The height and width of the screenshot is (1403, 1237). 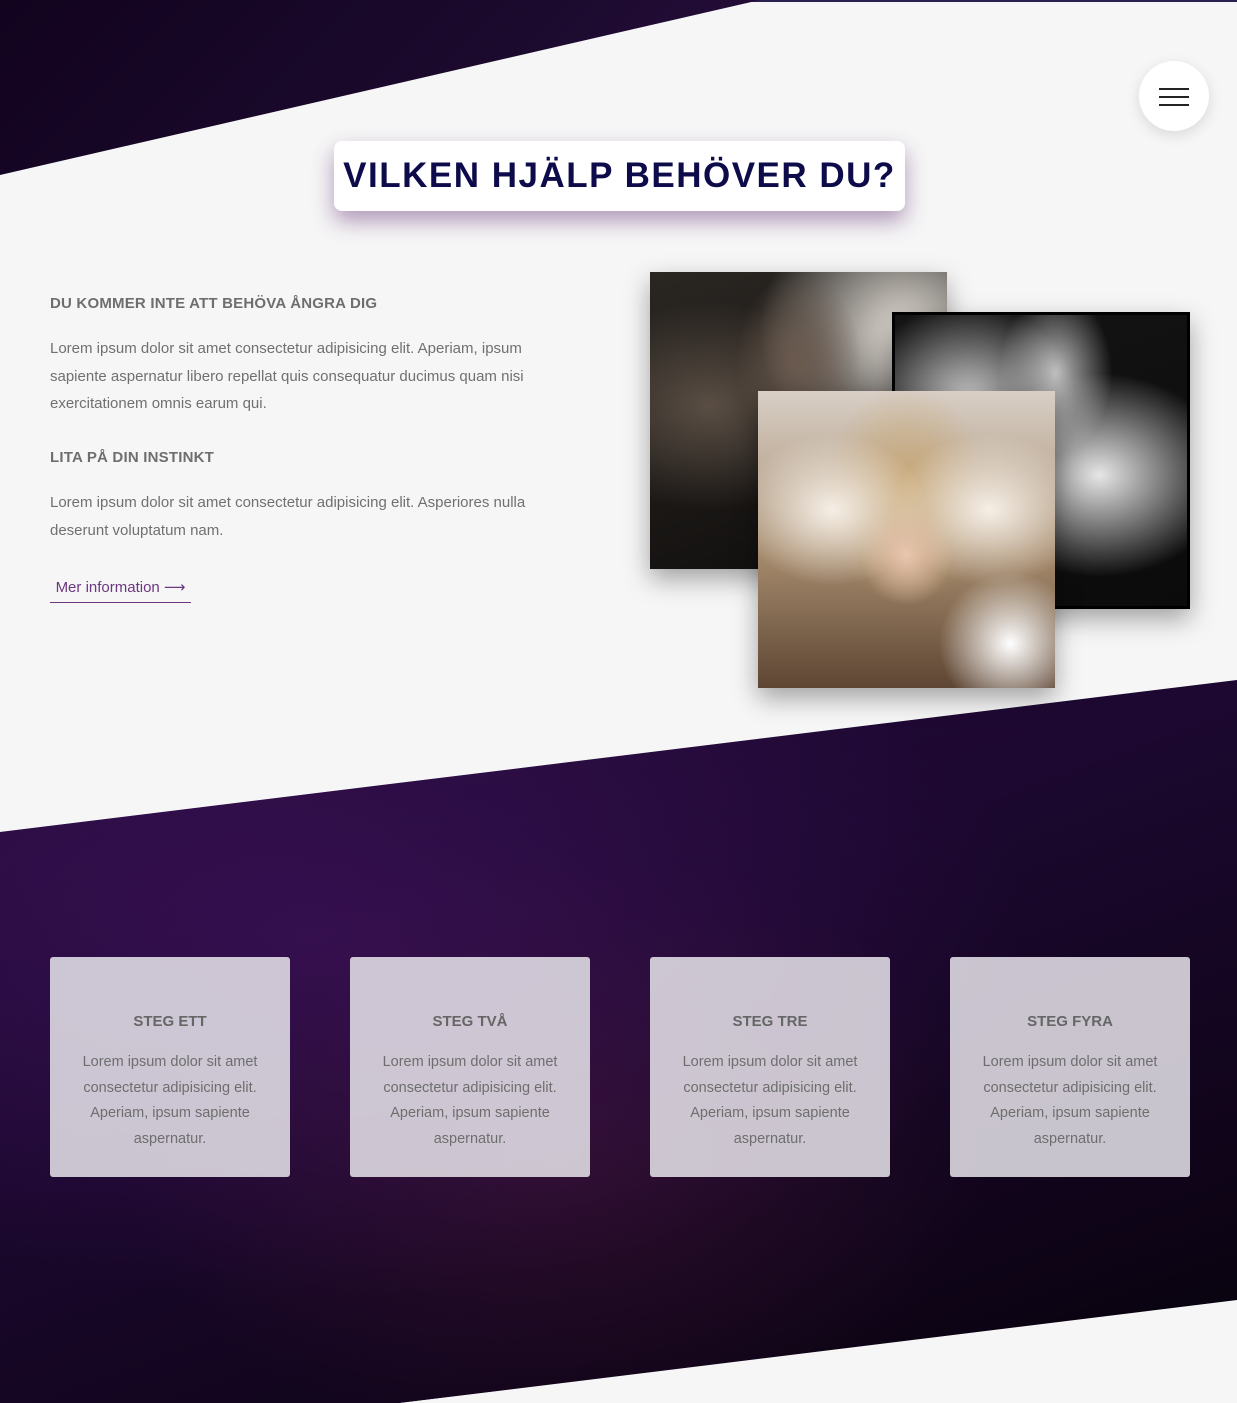 I want to click on intro-heading-1: DU KOMMER INTE ATT BEHÖVA ÅNGRA DIG, so click(x=214, y=303).